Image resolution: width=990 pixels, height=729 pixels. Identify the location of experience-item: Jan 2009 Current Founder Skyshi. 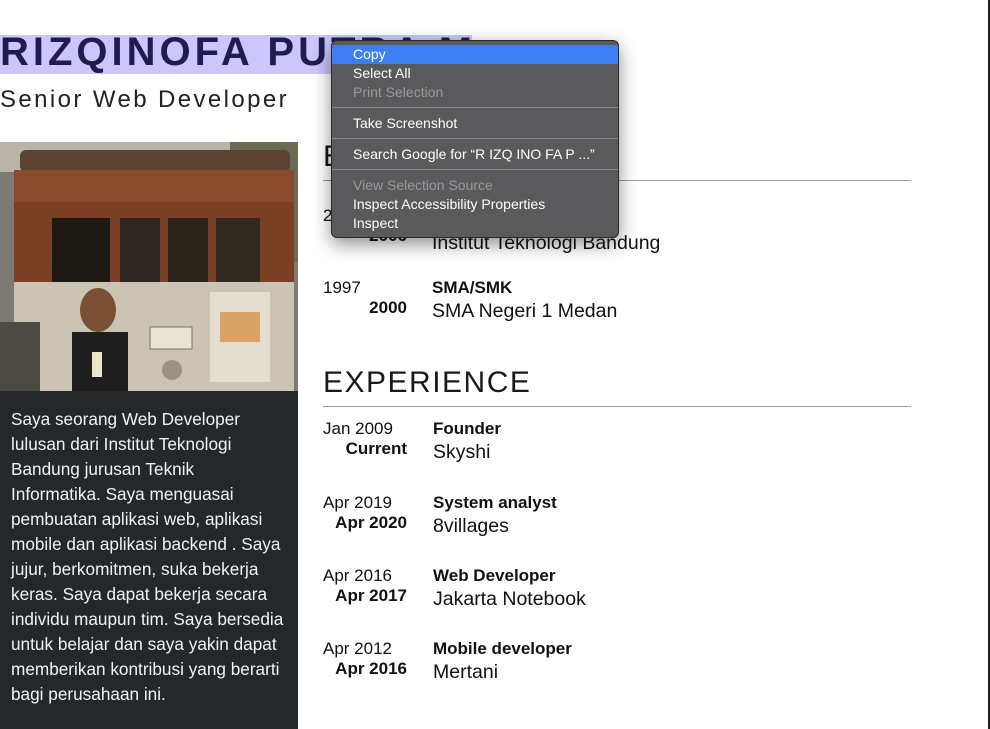
(617, 443).